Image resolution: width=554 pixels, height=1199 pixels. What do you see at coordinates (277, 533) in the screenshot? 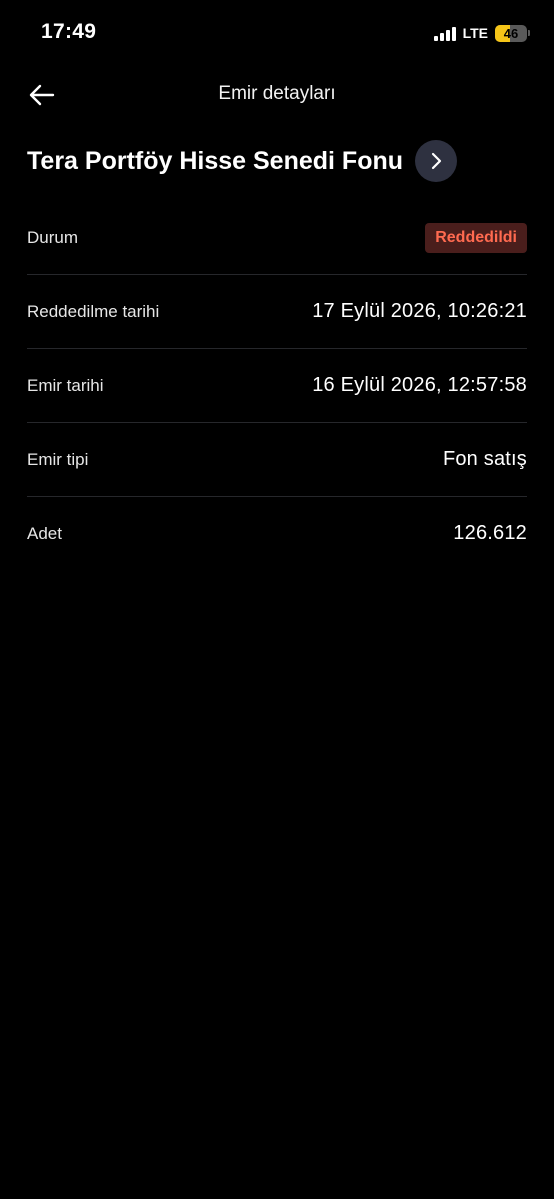
I see `detail-row-quantity: Adet 126.612` at bounding box center [277, 533].